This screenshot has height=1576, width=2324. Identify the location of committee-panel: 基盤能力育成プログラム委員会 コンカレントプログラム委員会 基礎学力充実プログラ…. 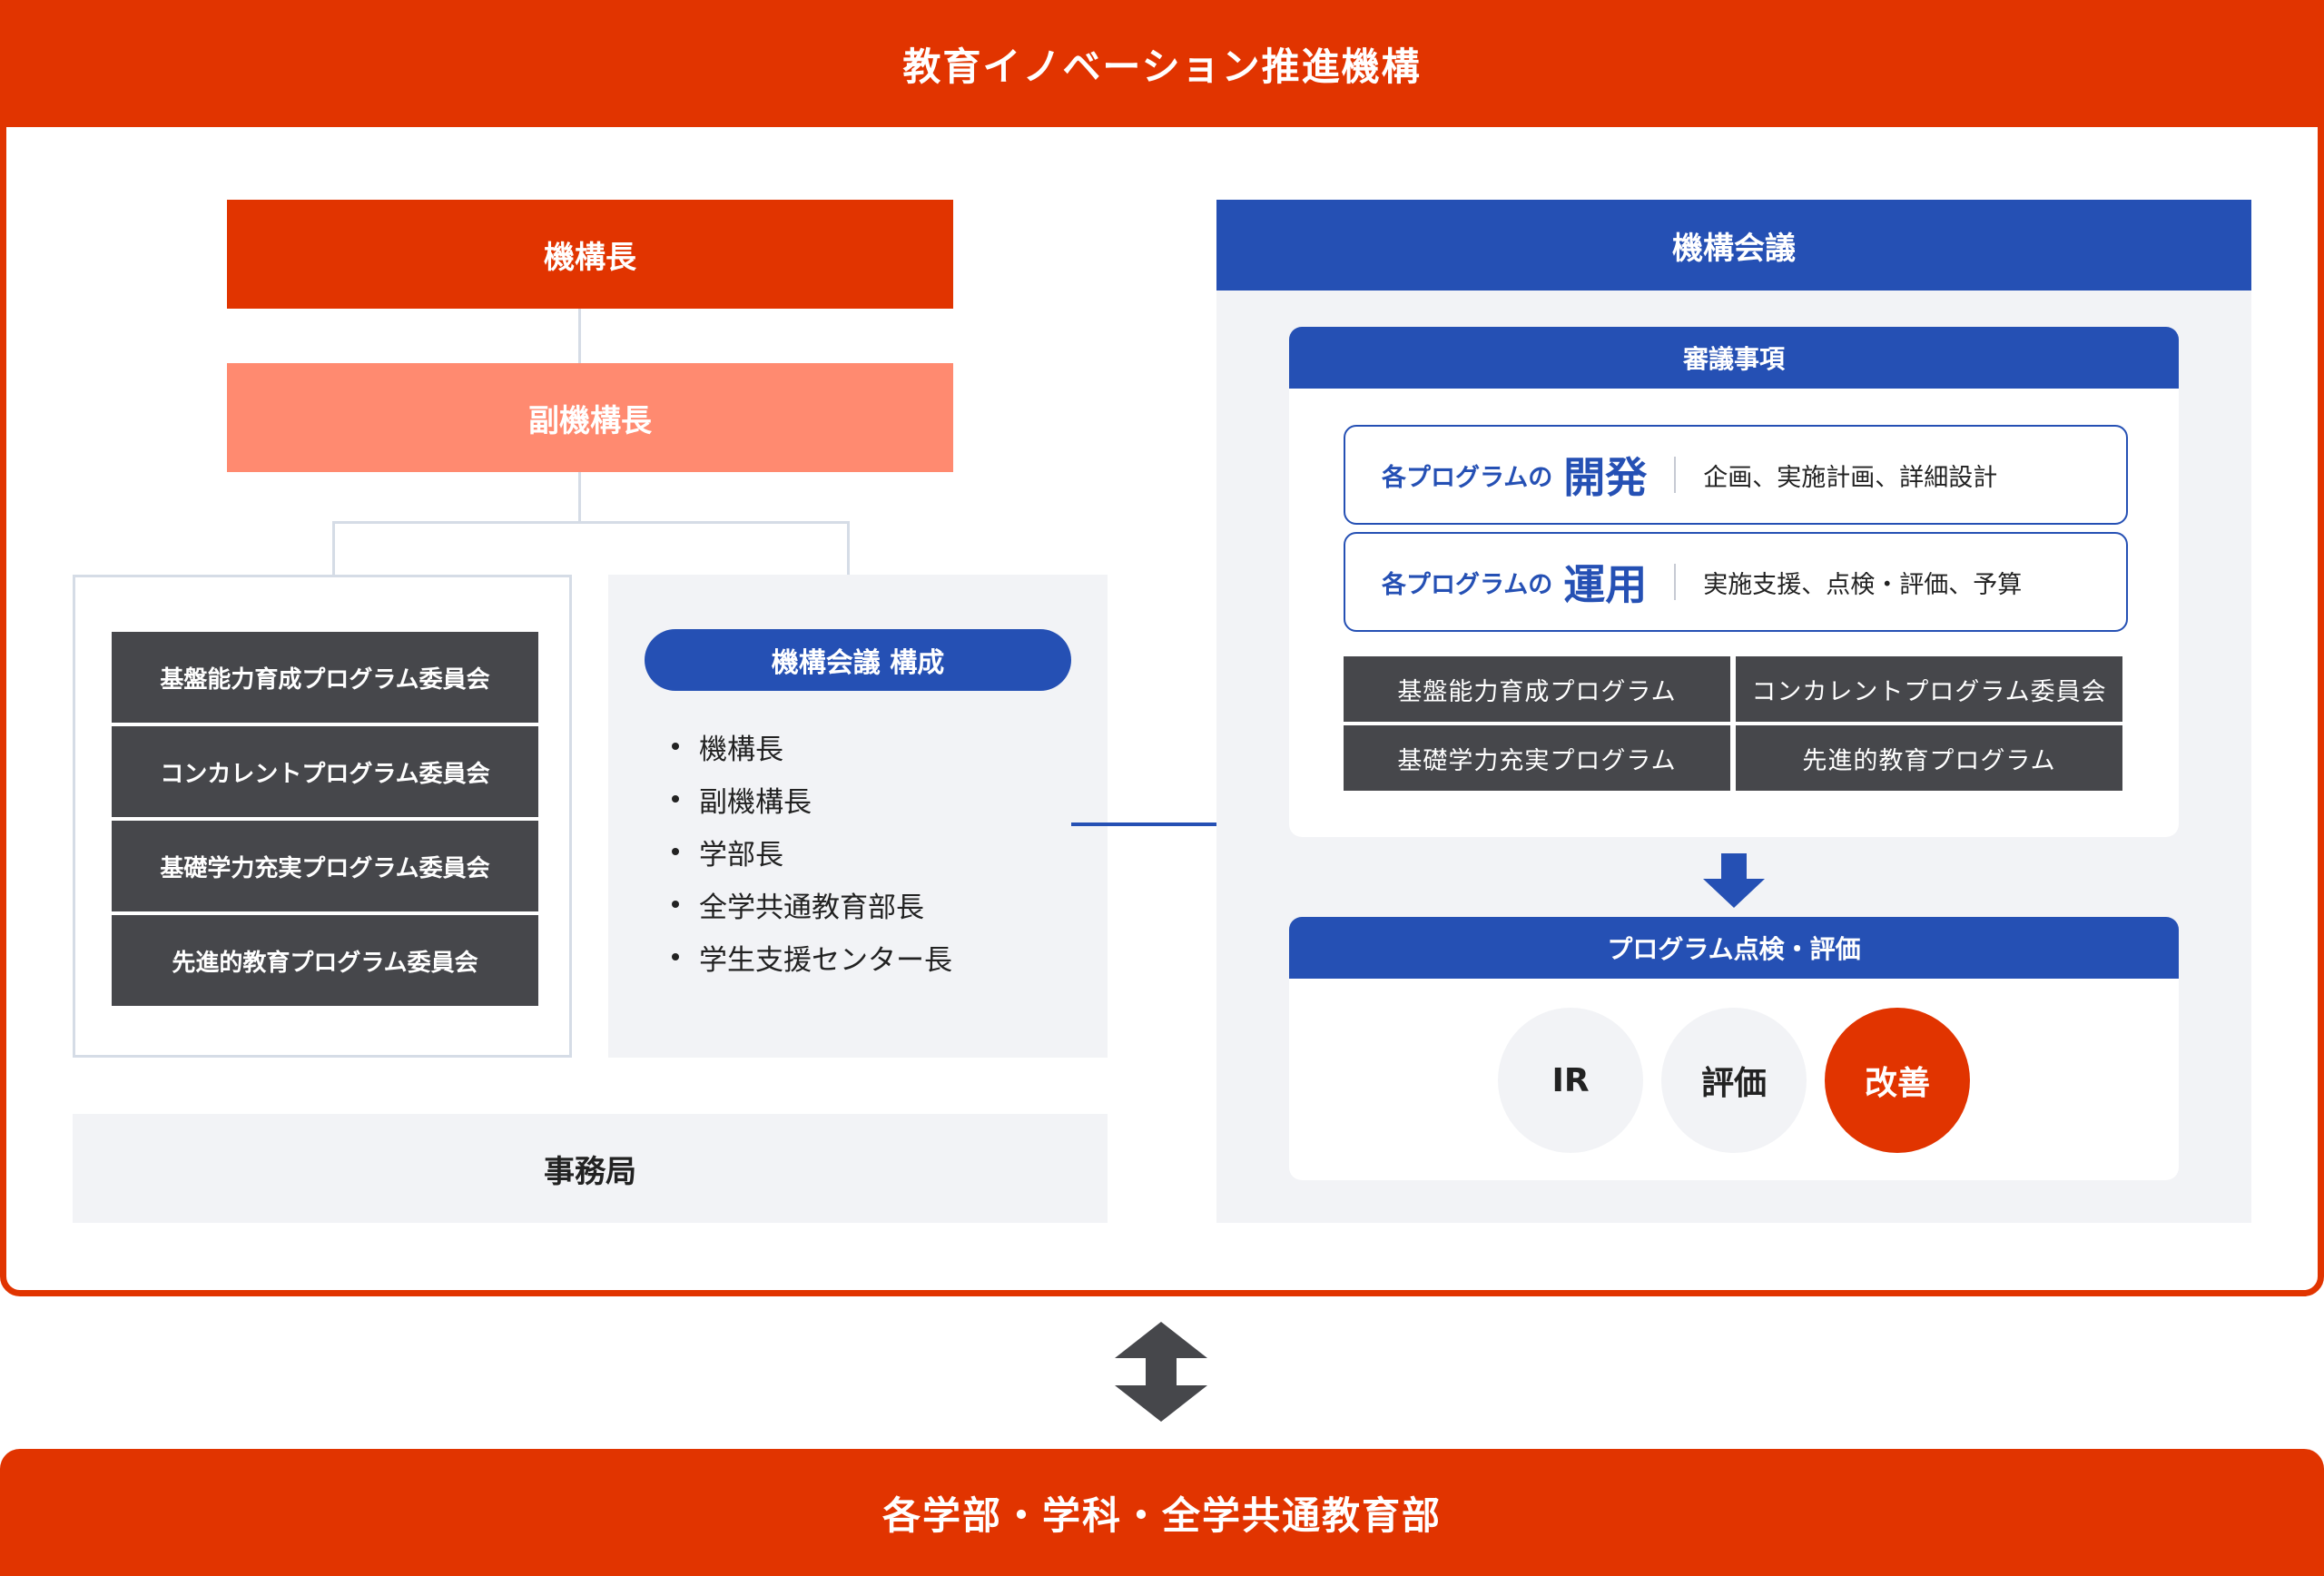
(322, 816).